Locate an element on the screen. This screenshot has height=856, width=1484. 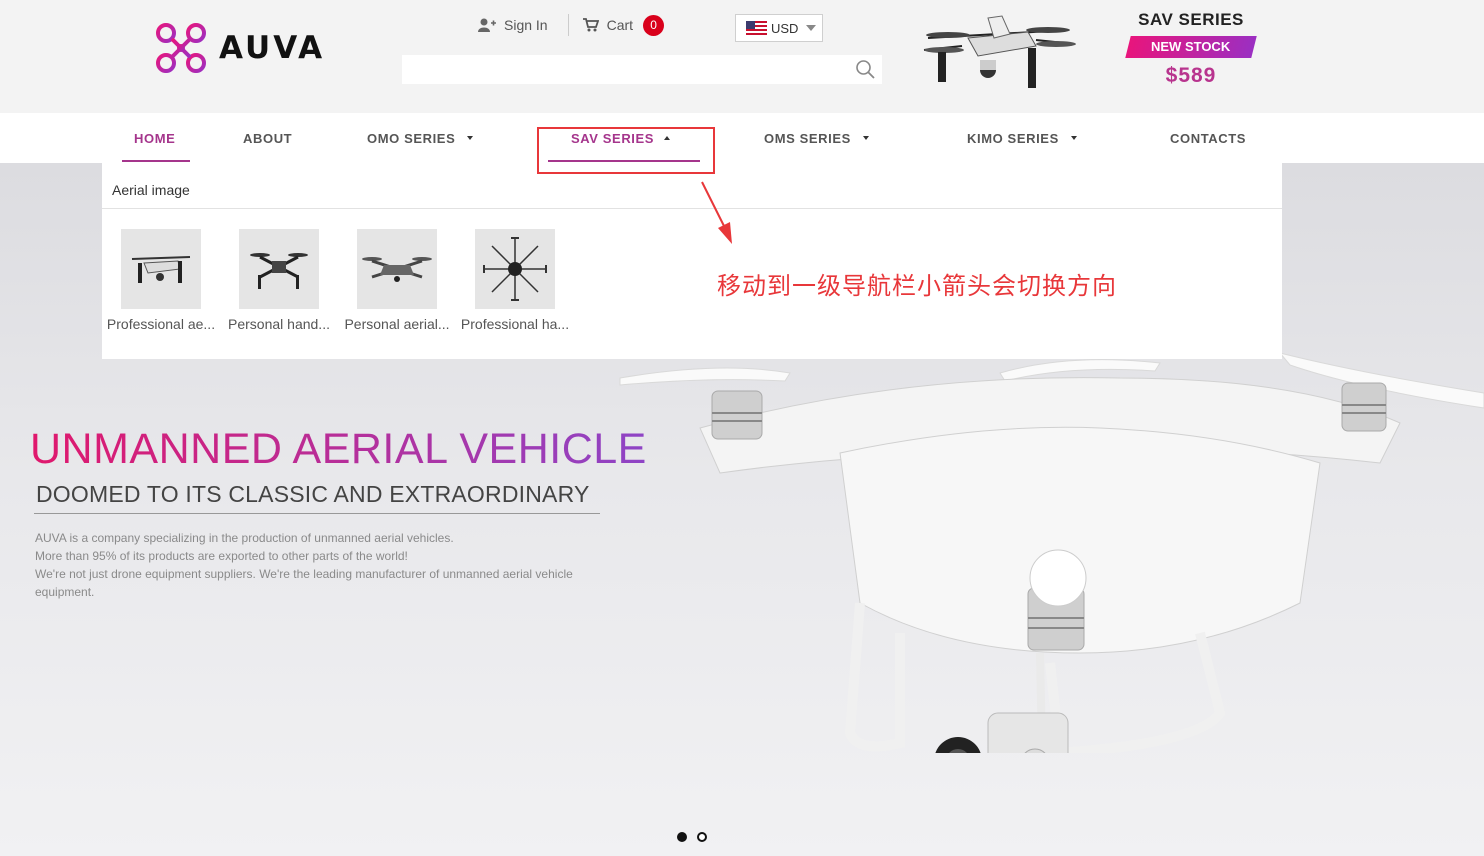
search-bar is located at coordinates (642, 69).